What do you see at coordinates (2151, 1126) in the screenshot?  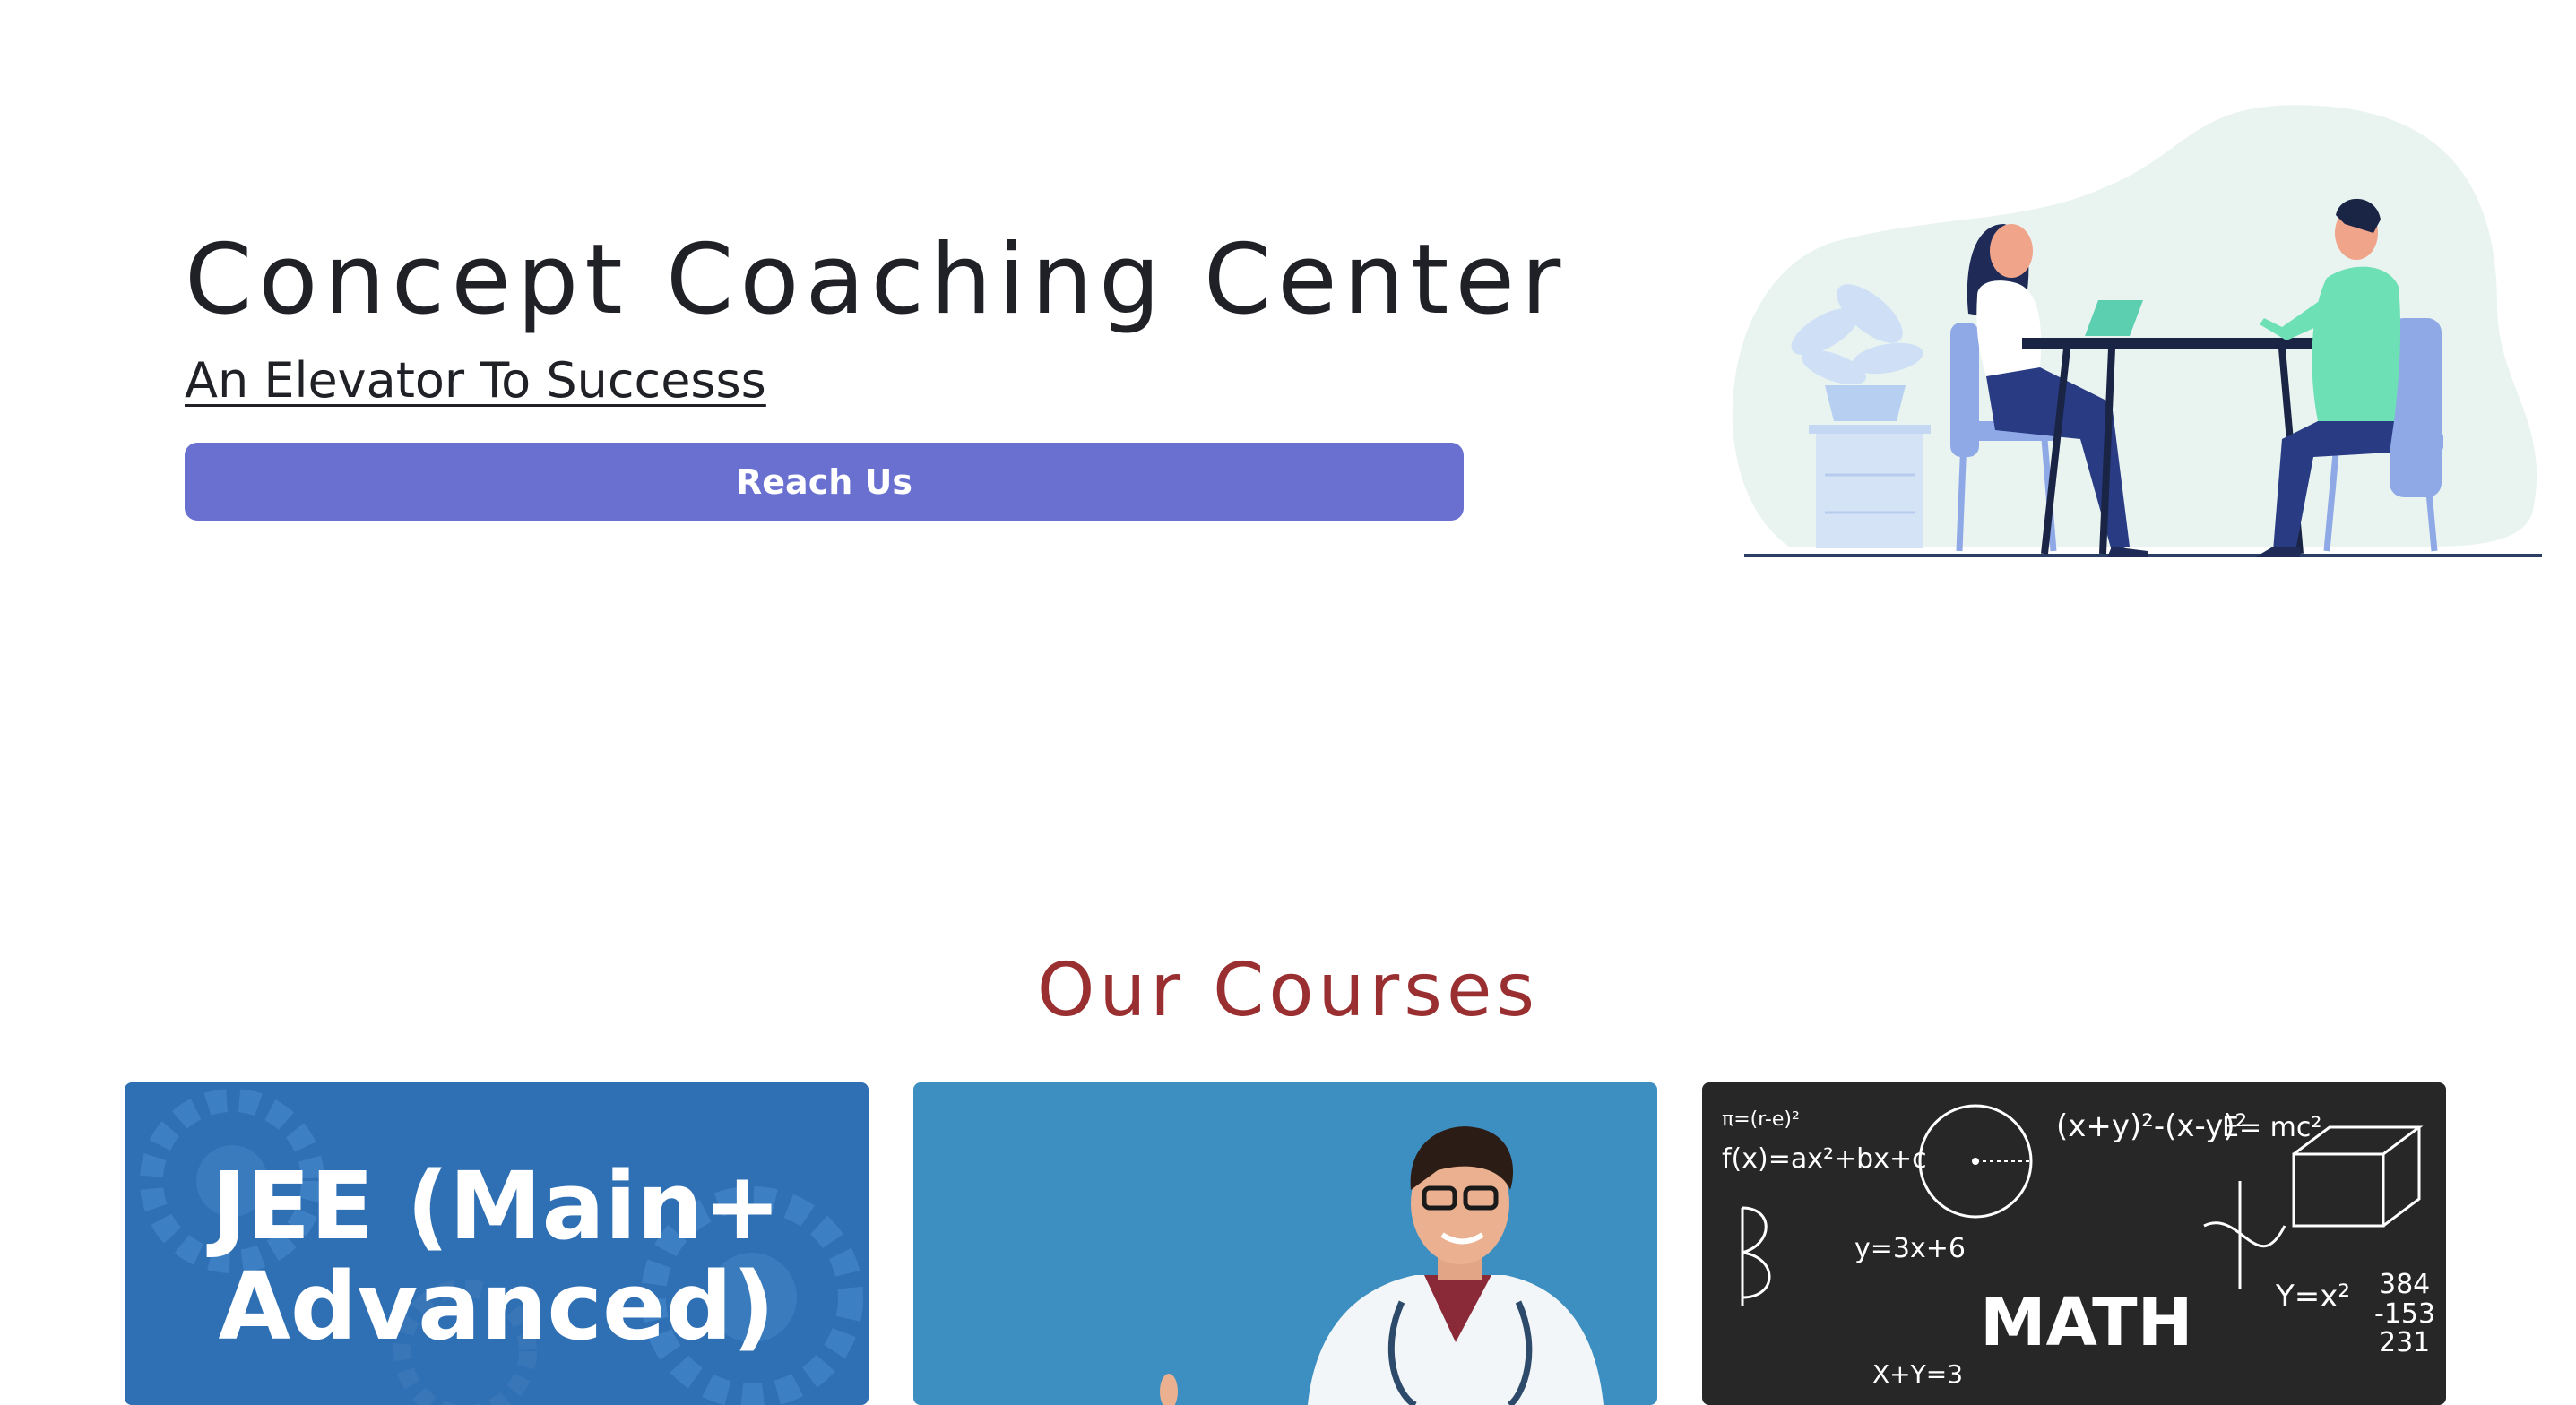 I see `formula-text: (x+y)²-(x-y)²` at bounding box center [2151, 1126].